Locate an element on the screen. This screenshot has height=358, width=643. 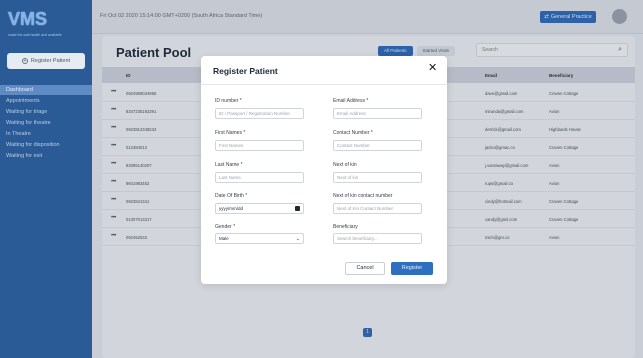
search-input is located at coordinates (542, 50).